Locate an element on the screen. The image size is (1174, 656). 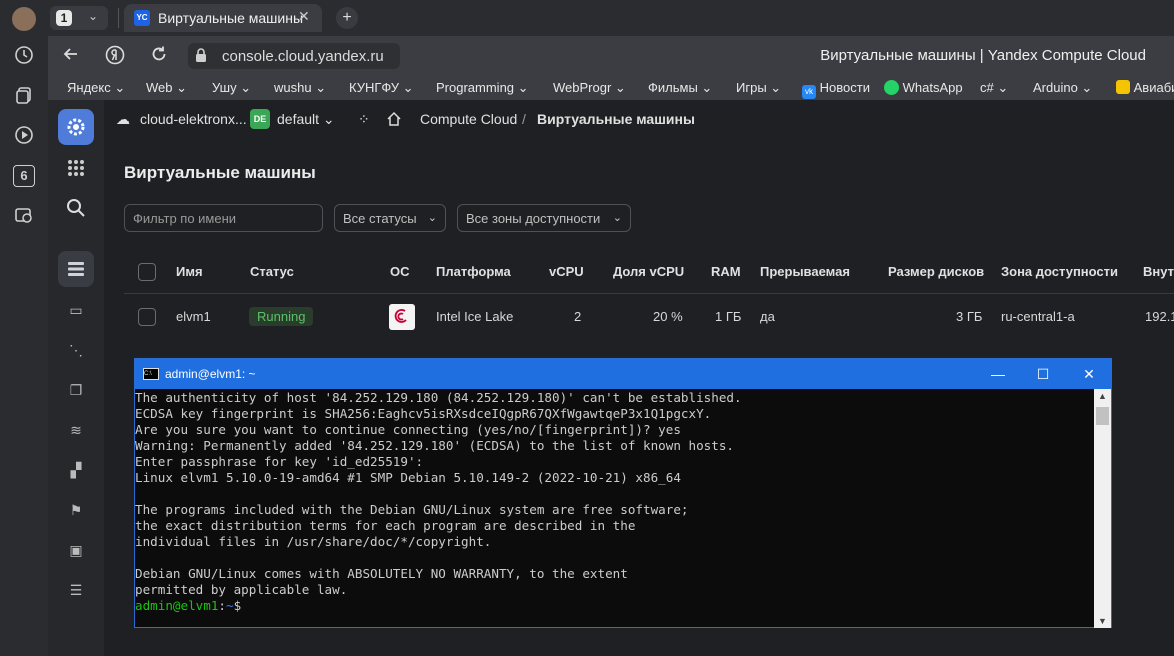
profile-avatar is located at coordinates (24, 19).